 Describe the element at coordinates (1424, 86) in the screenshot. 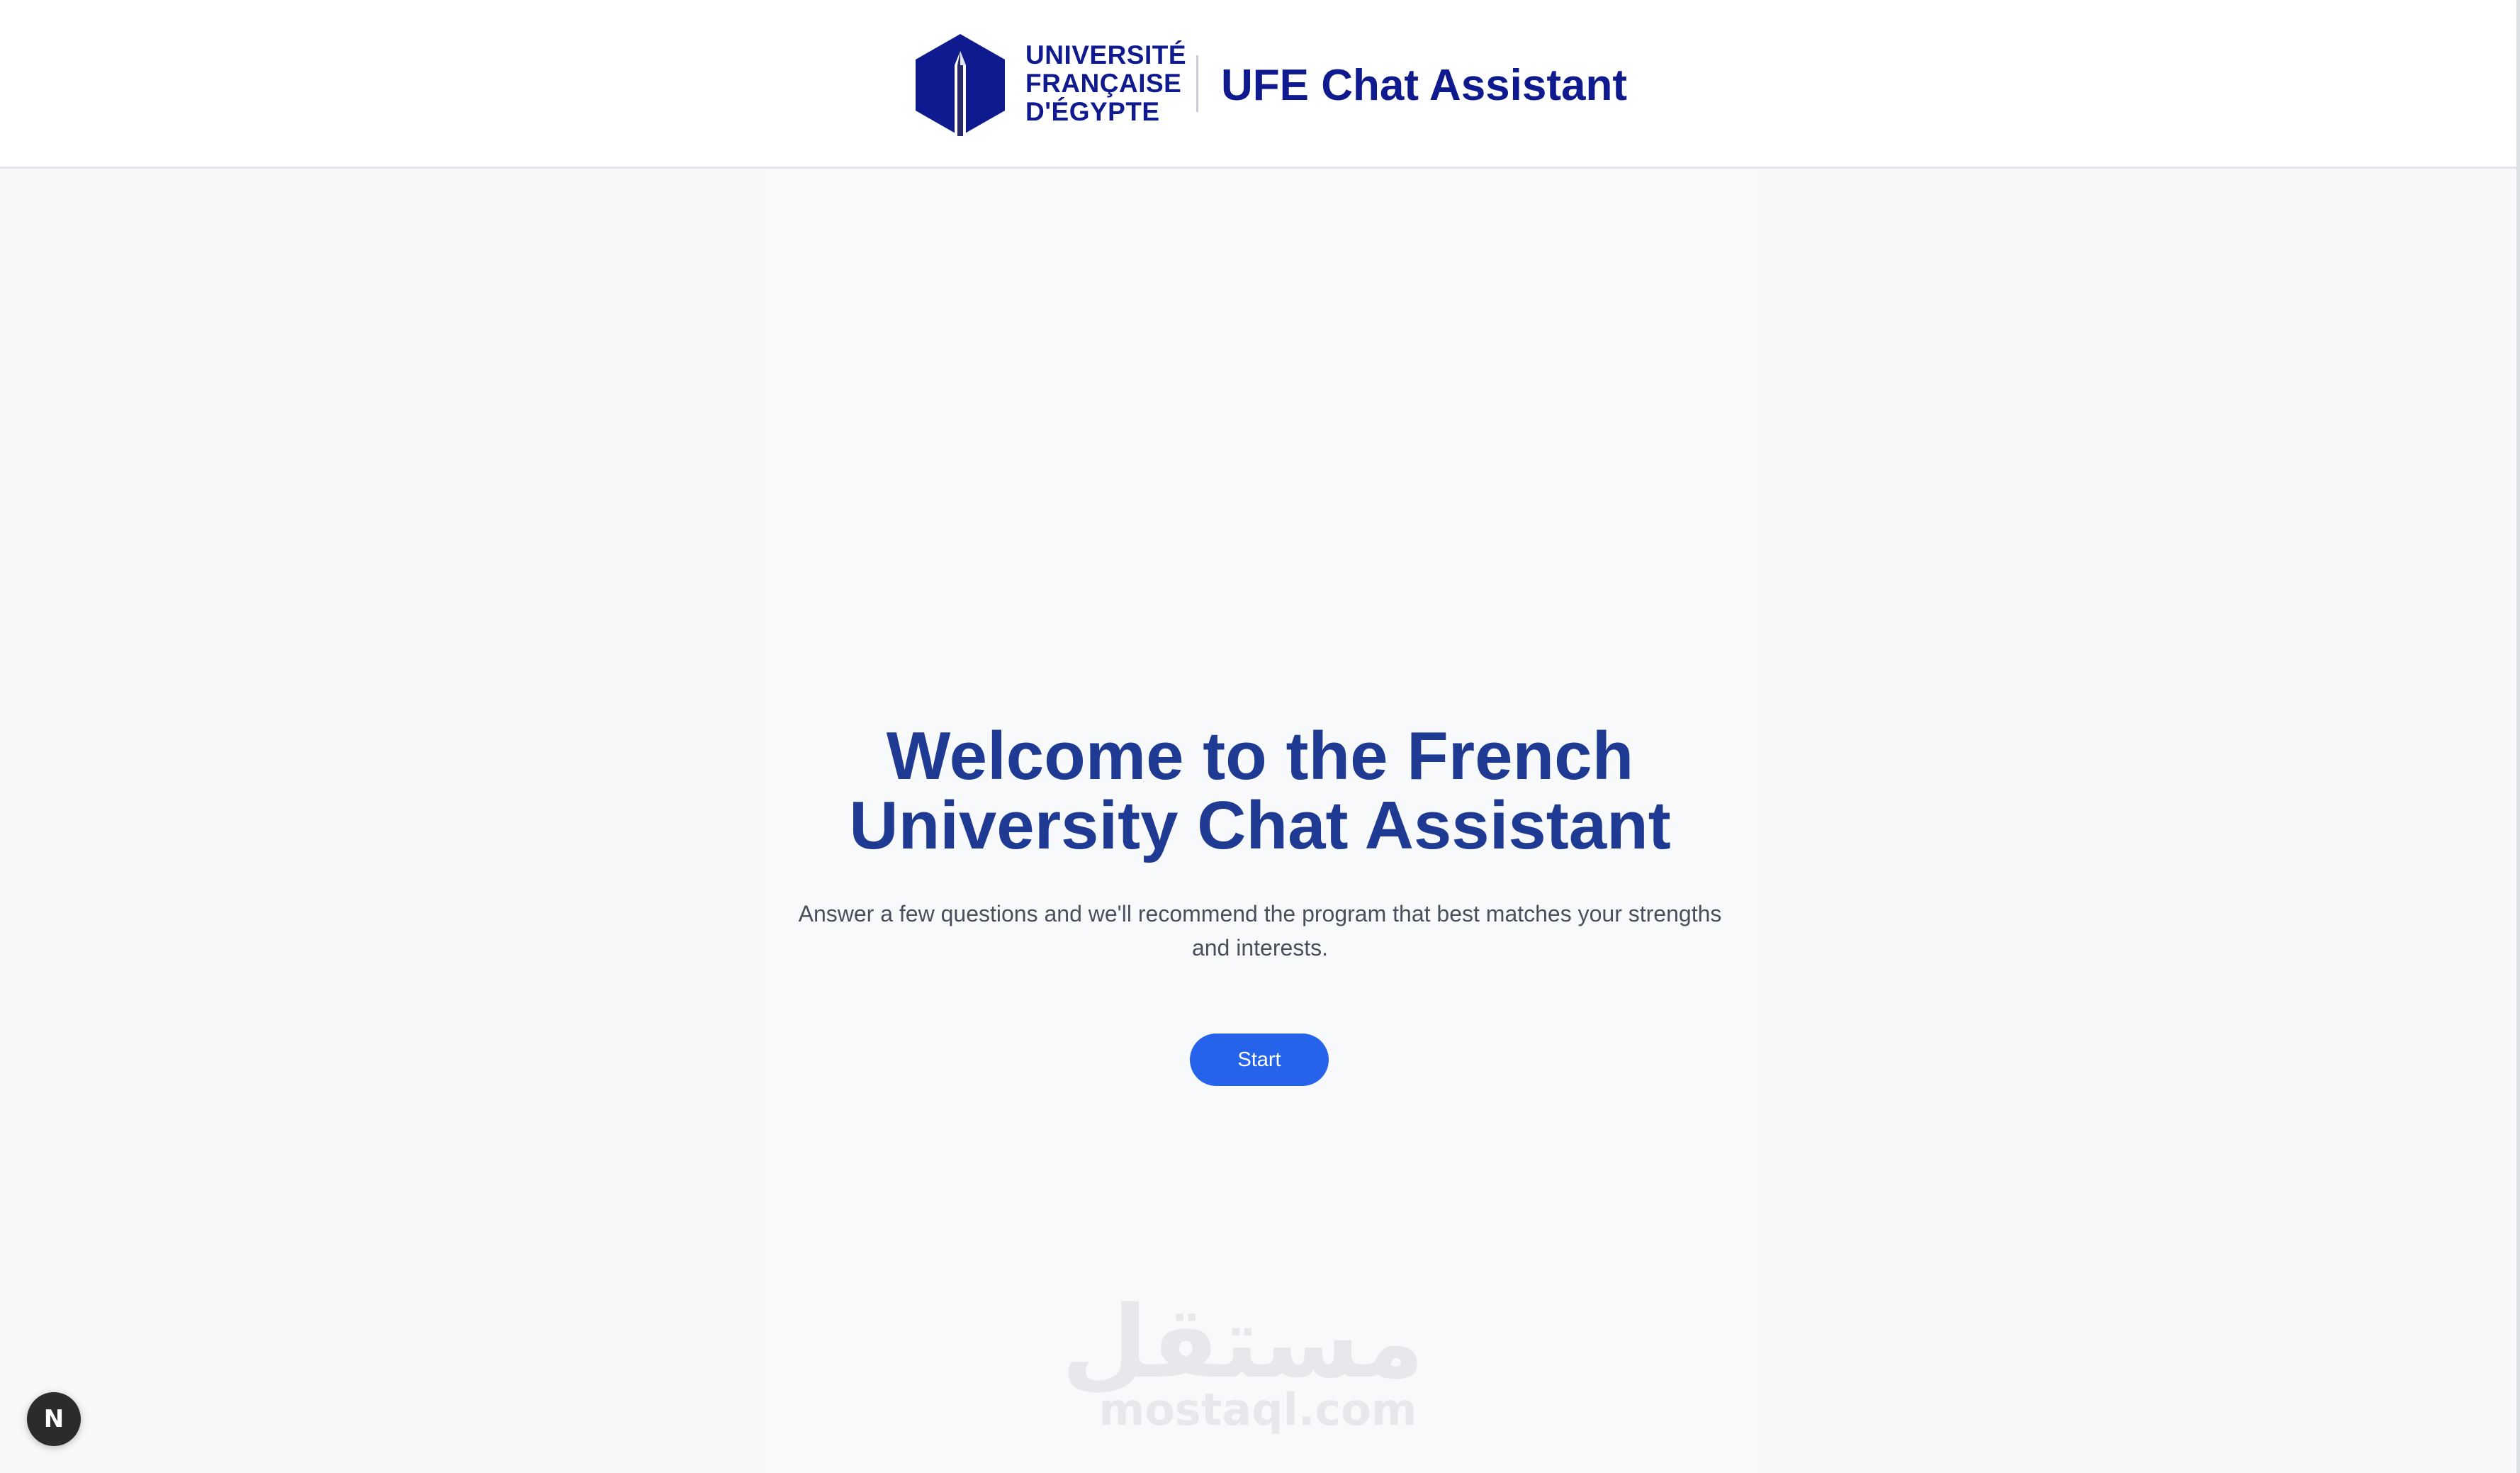

I see `app-title: UFE Chat Assistant` at that location.